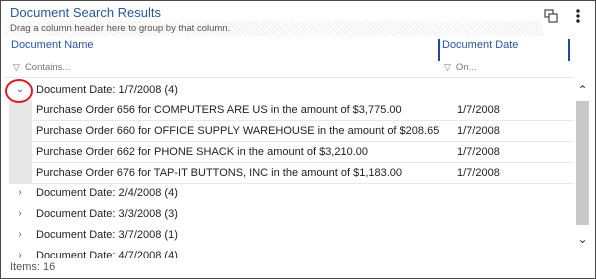 This screenshot has width=596, height=279. I want to click on group-label: Document Date: 4/7/2008 (4), so click(107, 254).